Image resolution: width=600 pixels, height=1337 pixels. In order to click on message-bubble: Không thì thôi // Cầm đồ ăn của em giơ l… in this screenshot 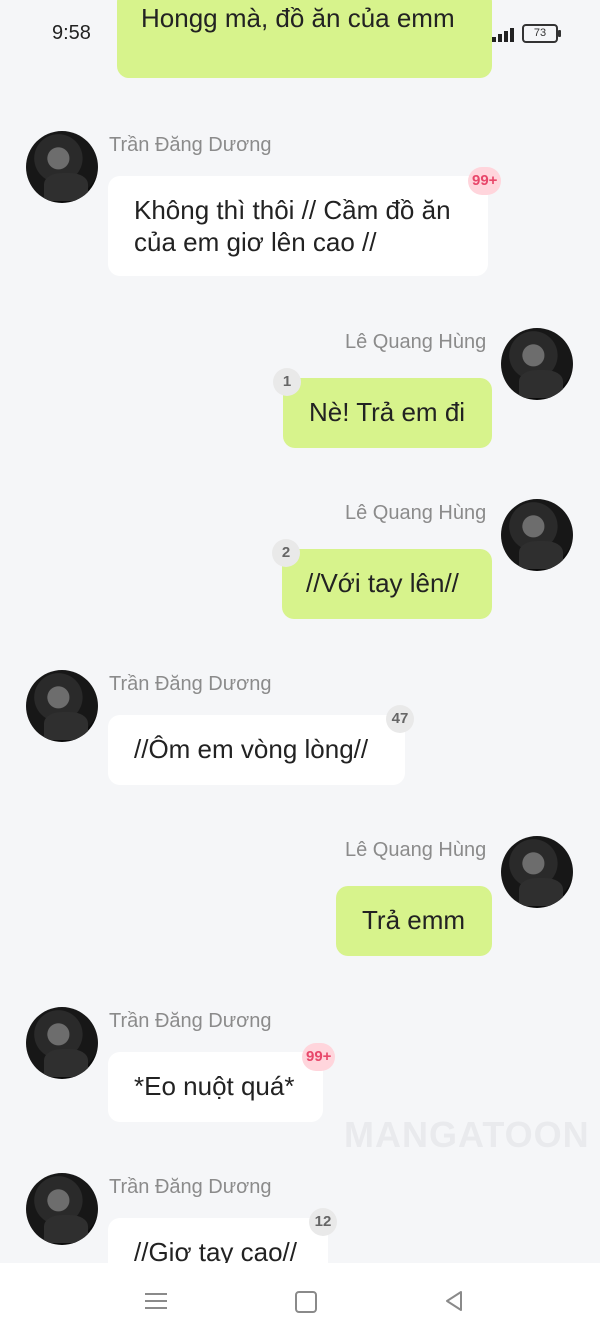, I will do `click(298, 226)`.